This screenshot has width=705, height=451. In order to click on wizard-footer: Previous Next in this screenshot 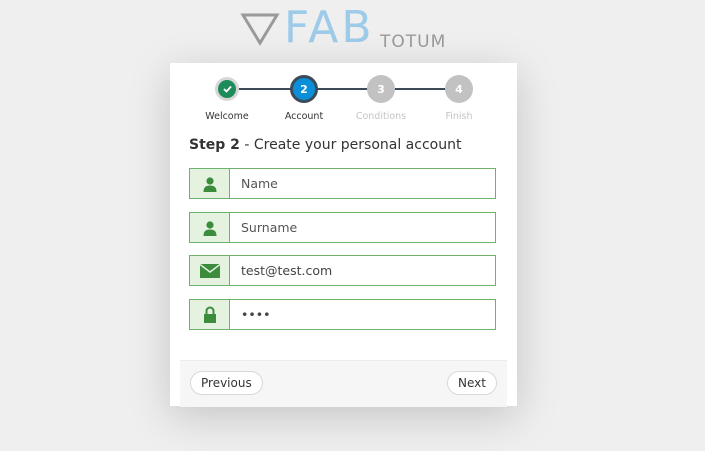, I will do `click(343, 383)`.